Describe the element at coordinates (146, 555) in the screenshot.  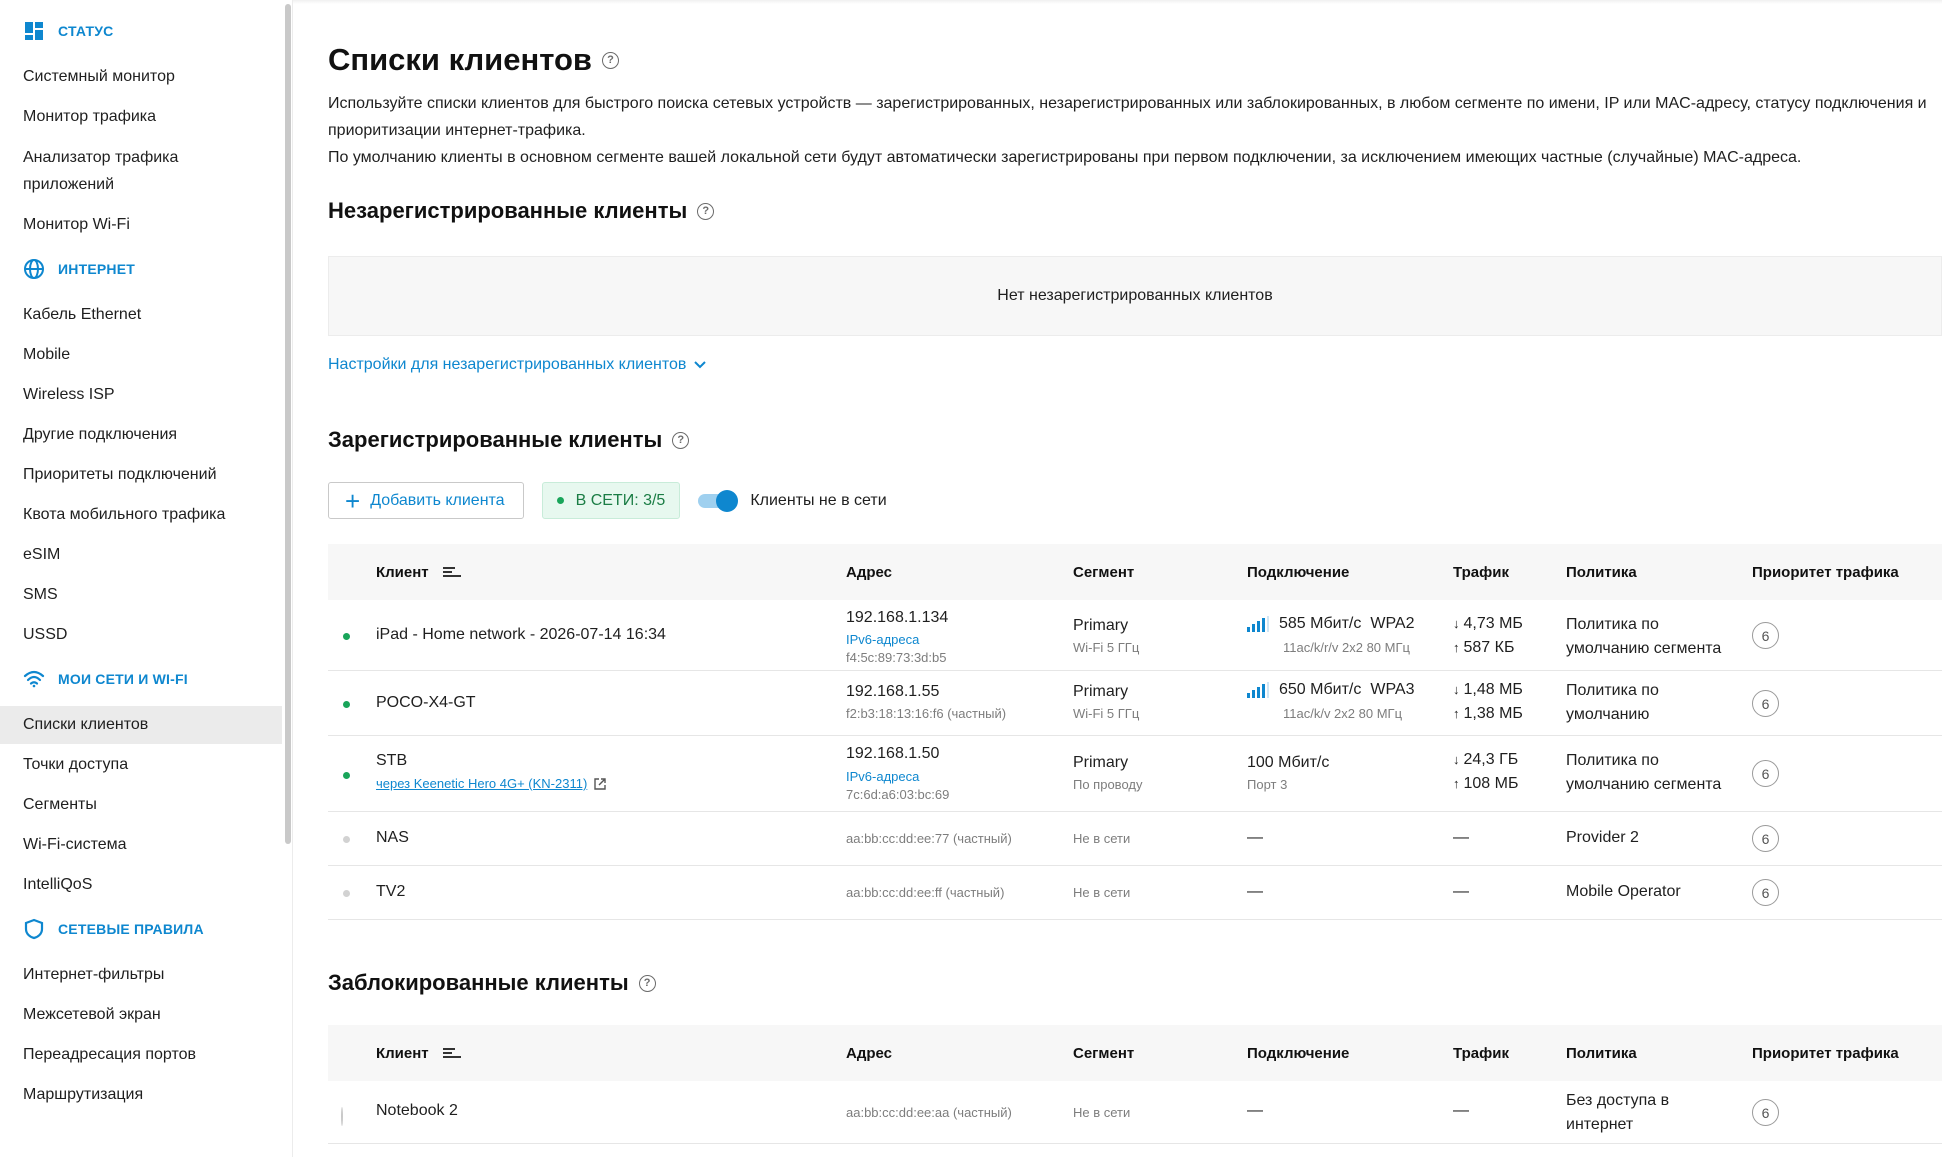
I see `sidebar-item-esim: eSIM` at that location.